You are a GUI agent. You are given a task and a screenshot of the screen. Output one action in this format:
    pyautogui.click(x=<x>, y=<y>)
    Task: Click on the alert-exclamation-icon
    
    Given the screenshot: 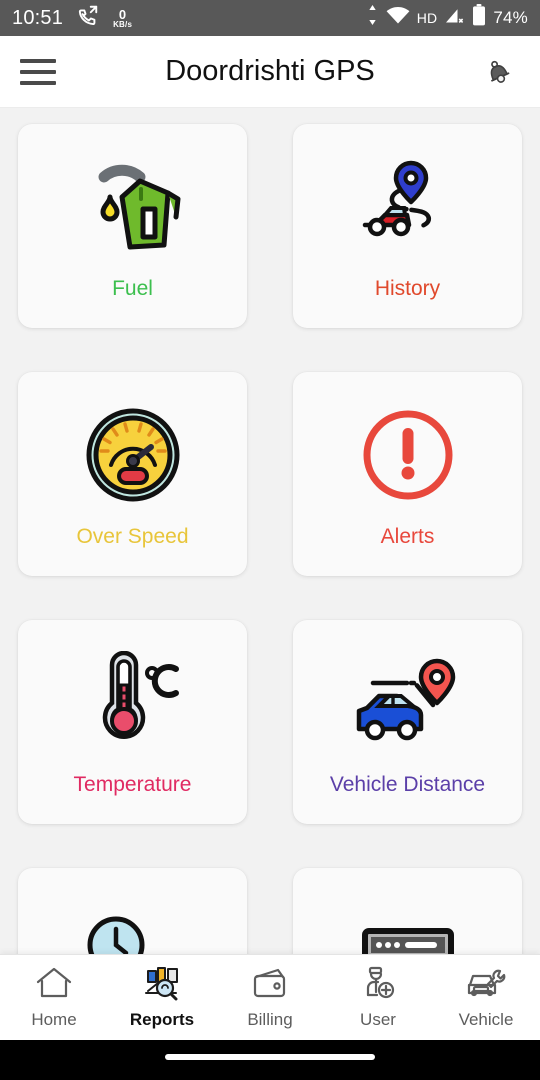 What is the action you would take?
    pyautogui.click(x=408, y=455)
    